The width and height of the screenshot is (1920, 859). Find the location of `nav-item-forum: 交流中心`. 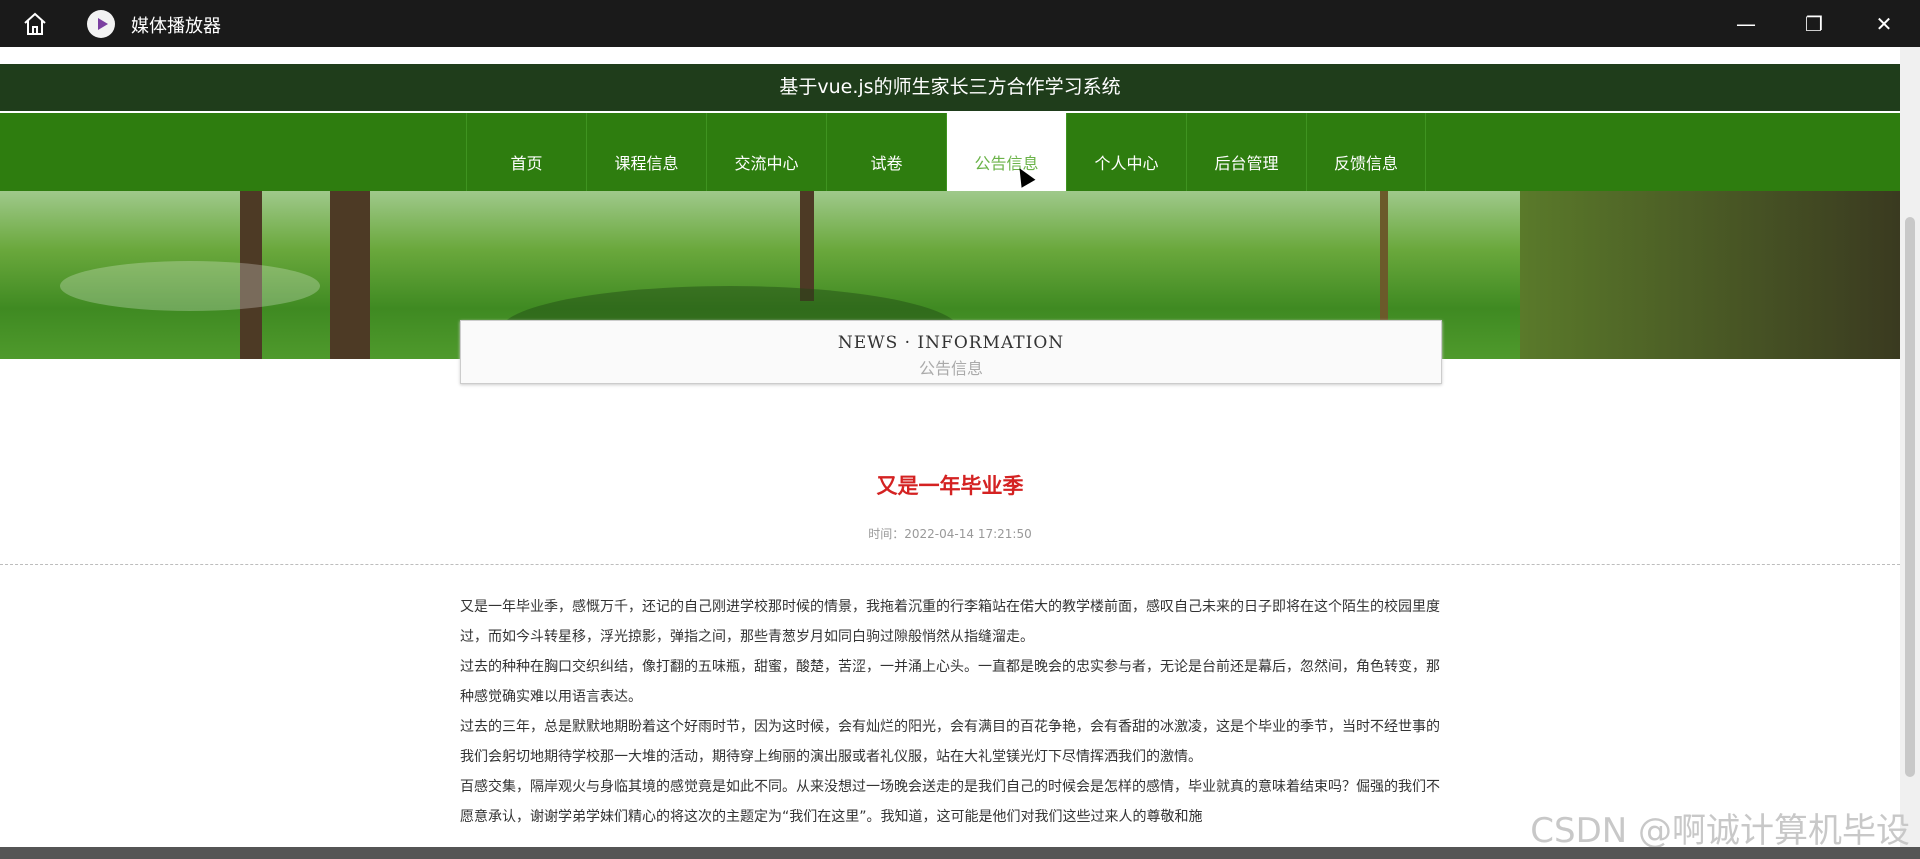

nav-item-forum: 交流中心 is located at coordinates (766, 152).